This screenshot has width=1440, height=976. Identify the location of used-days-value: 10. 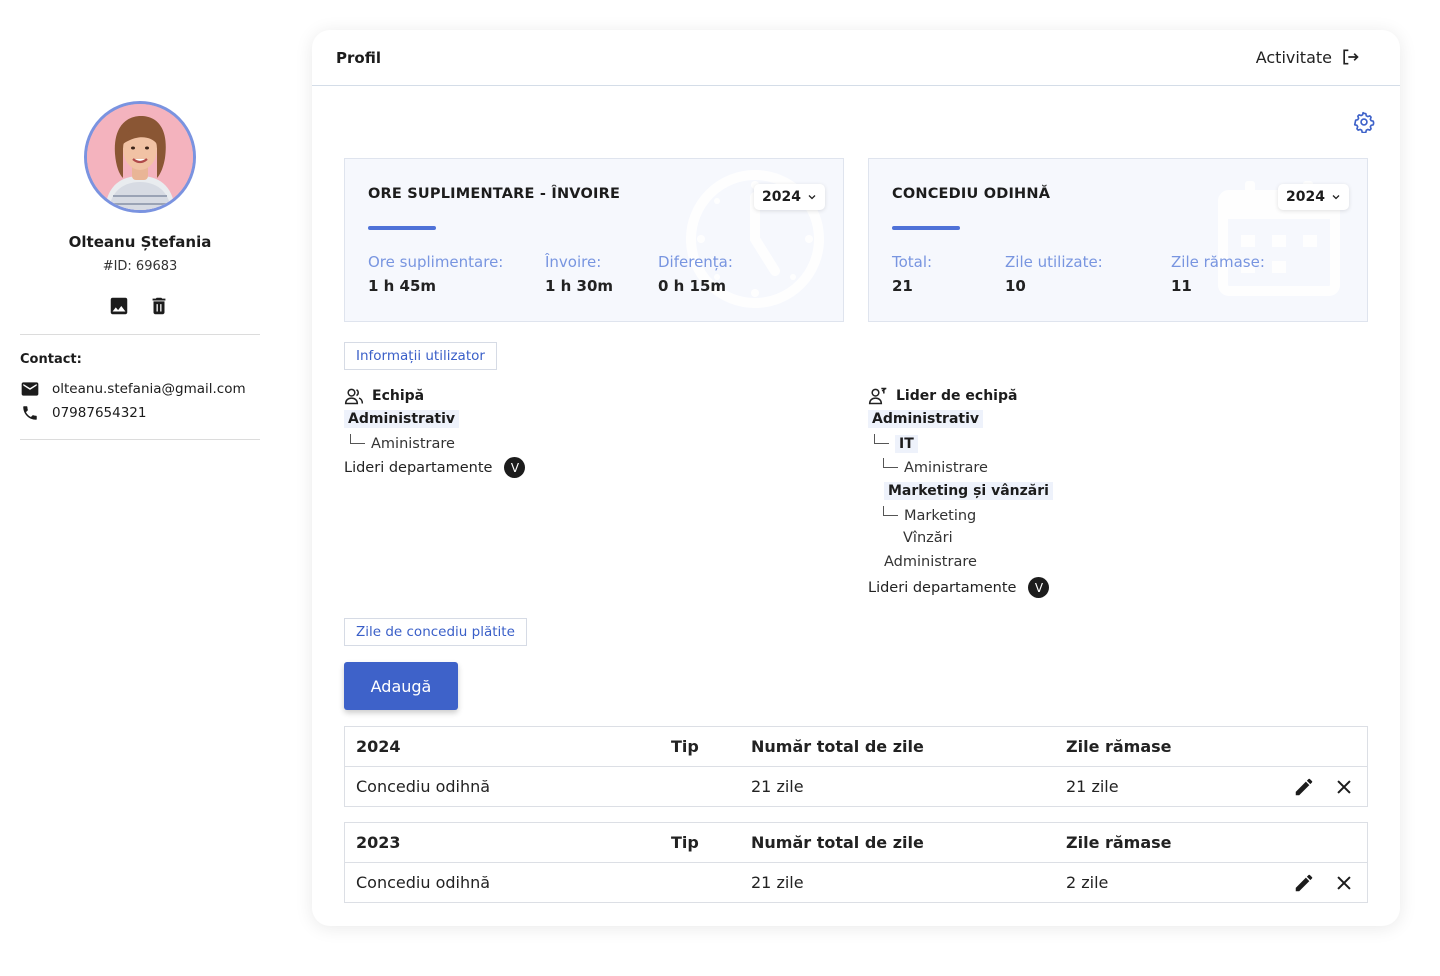
(1015, 286).